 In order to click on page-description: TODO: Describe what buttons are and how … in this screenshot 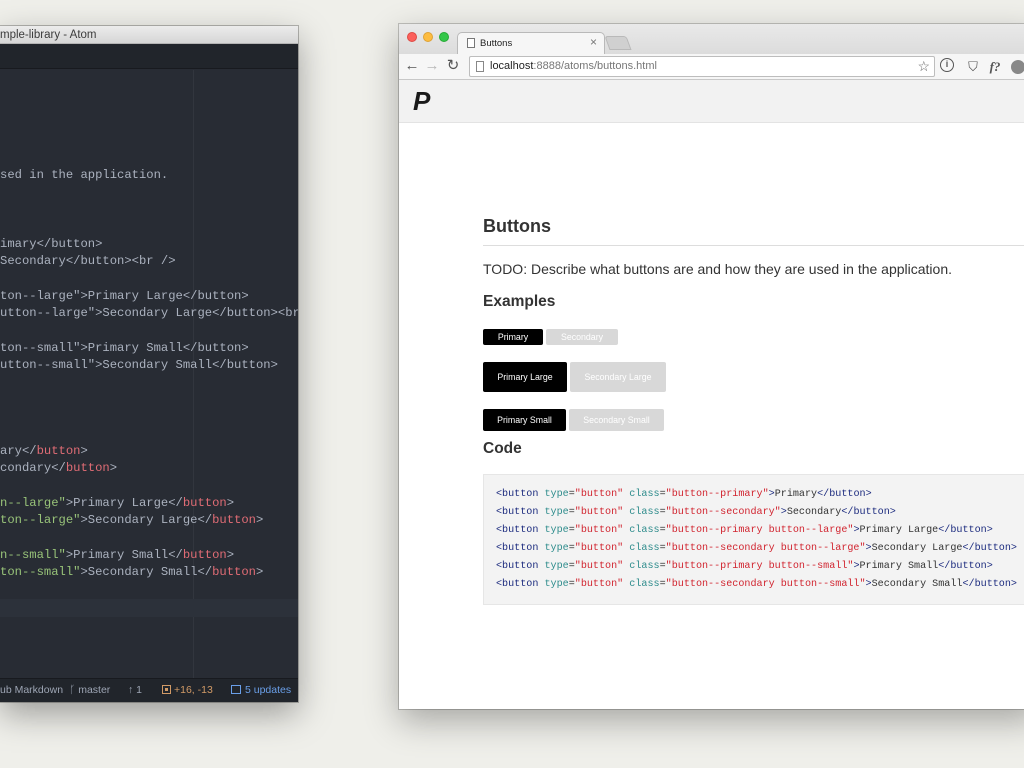, I will do `click(718, 269)`.